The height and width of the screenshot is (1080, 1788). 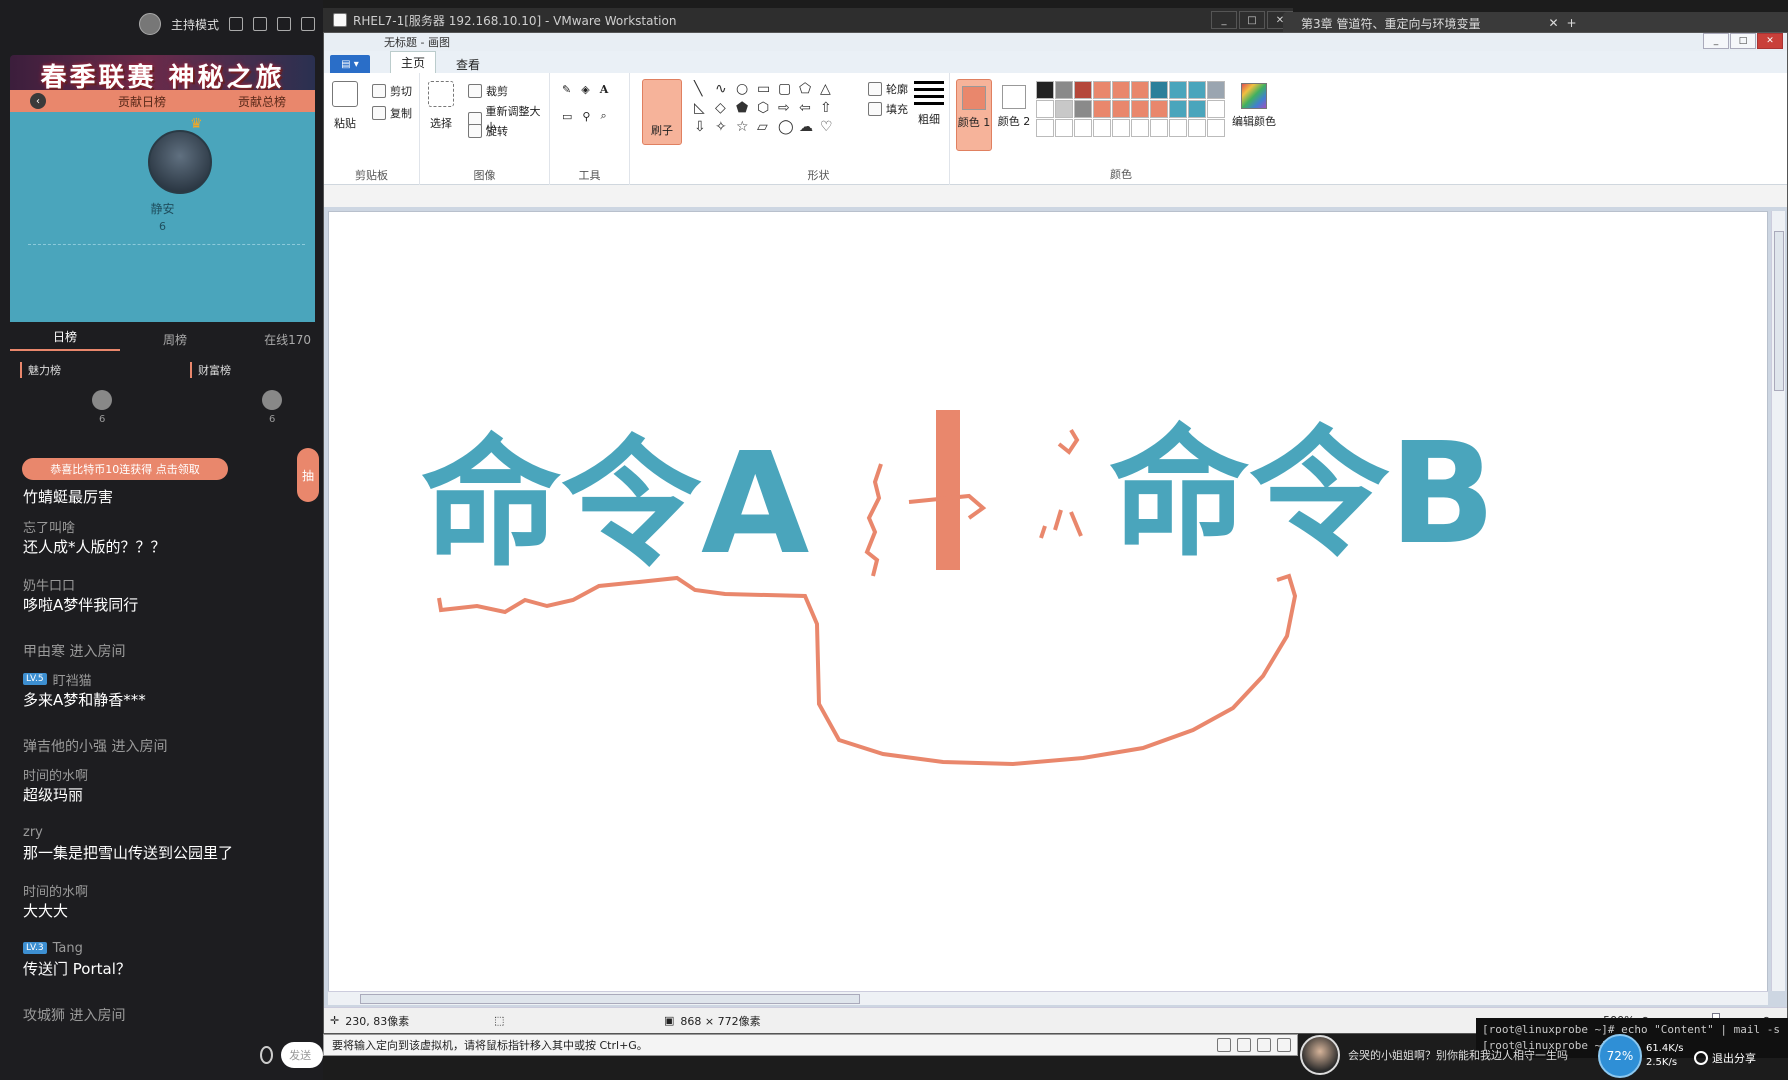 I want to click on charm-user-avatar, so click(x=102, y=400).